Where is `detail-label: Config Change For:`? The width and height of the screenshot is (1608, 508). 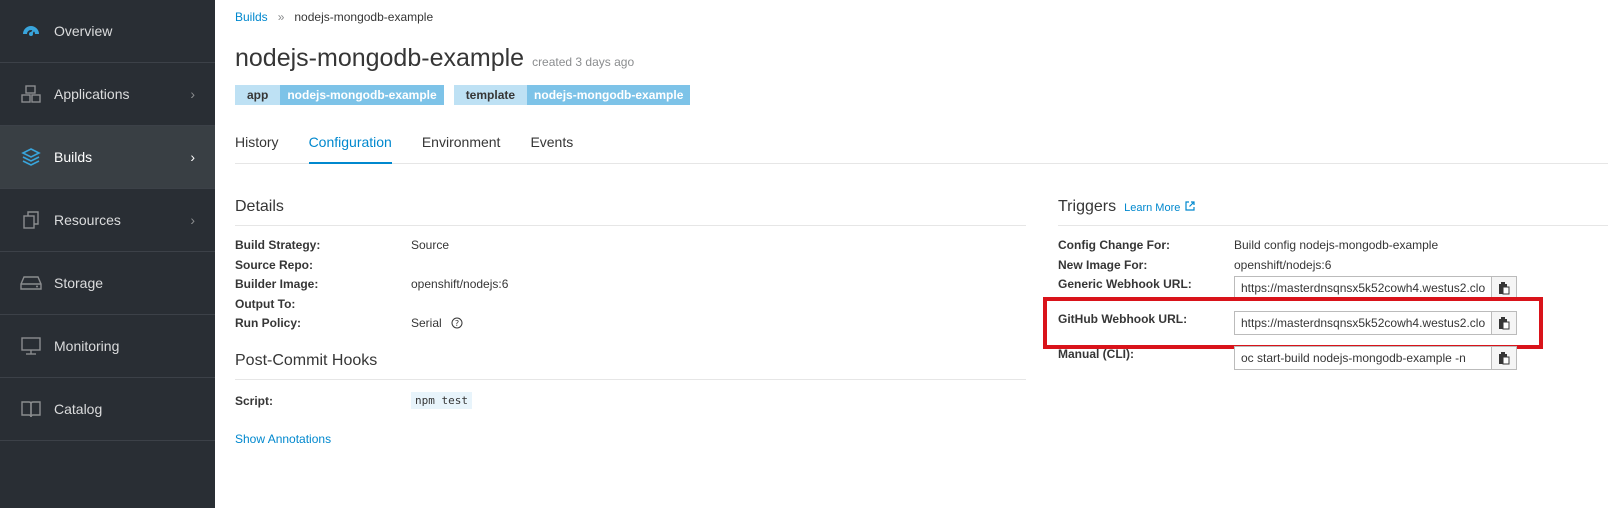 detail-label: Config Change For: is located at coordinates (1114, 245).